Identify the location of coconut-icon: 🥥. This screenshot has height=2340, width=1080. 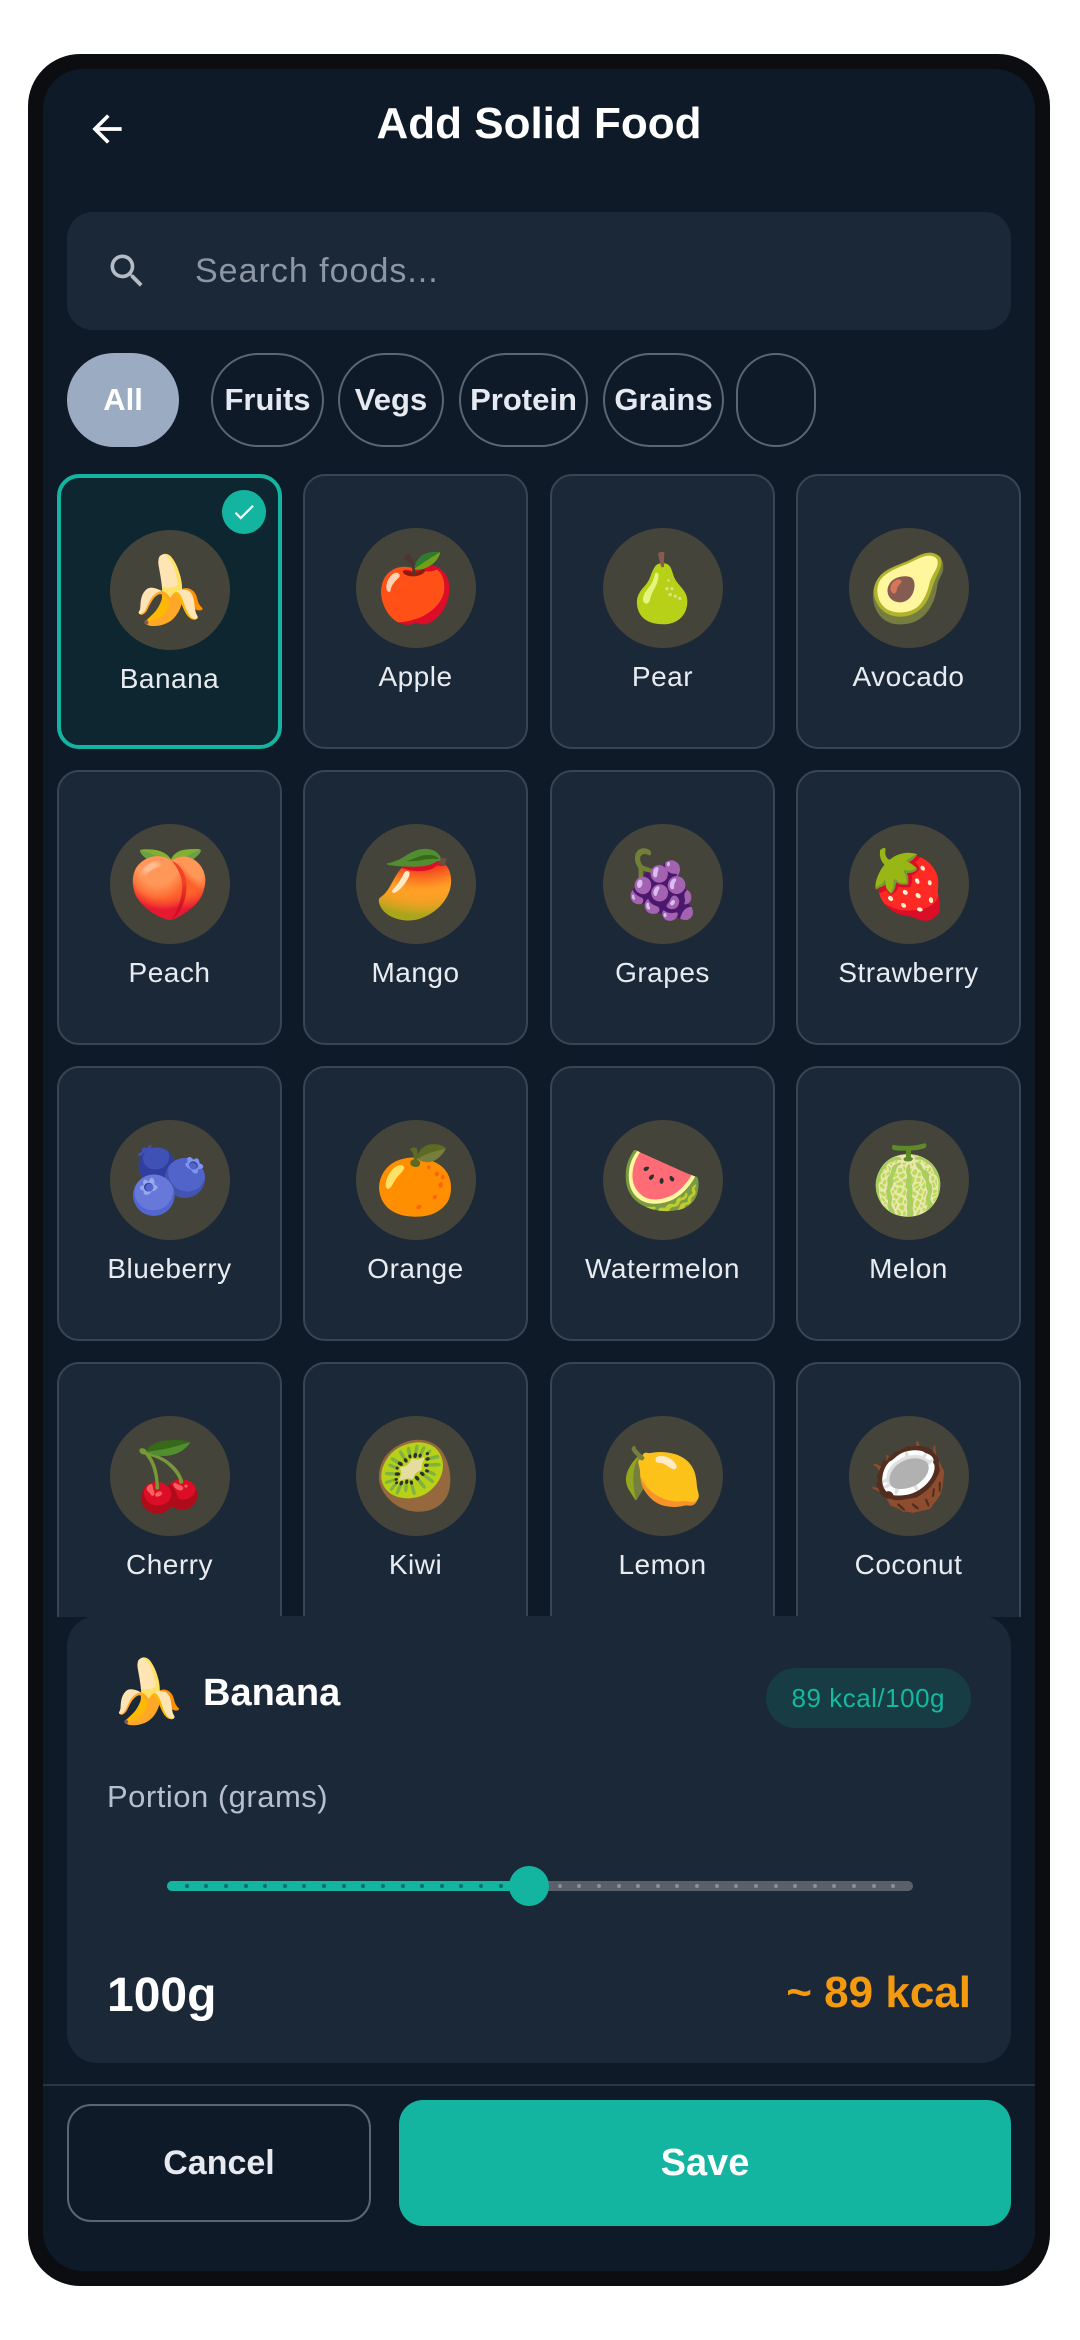
(908, 1476).